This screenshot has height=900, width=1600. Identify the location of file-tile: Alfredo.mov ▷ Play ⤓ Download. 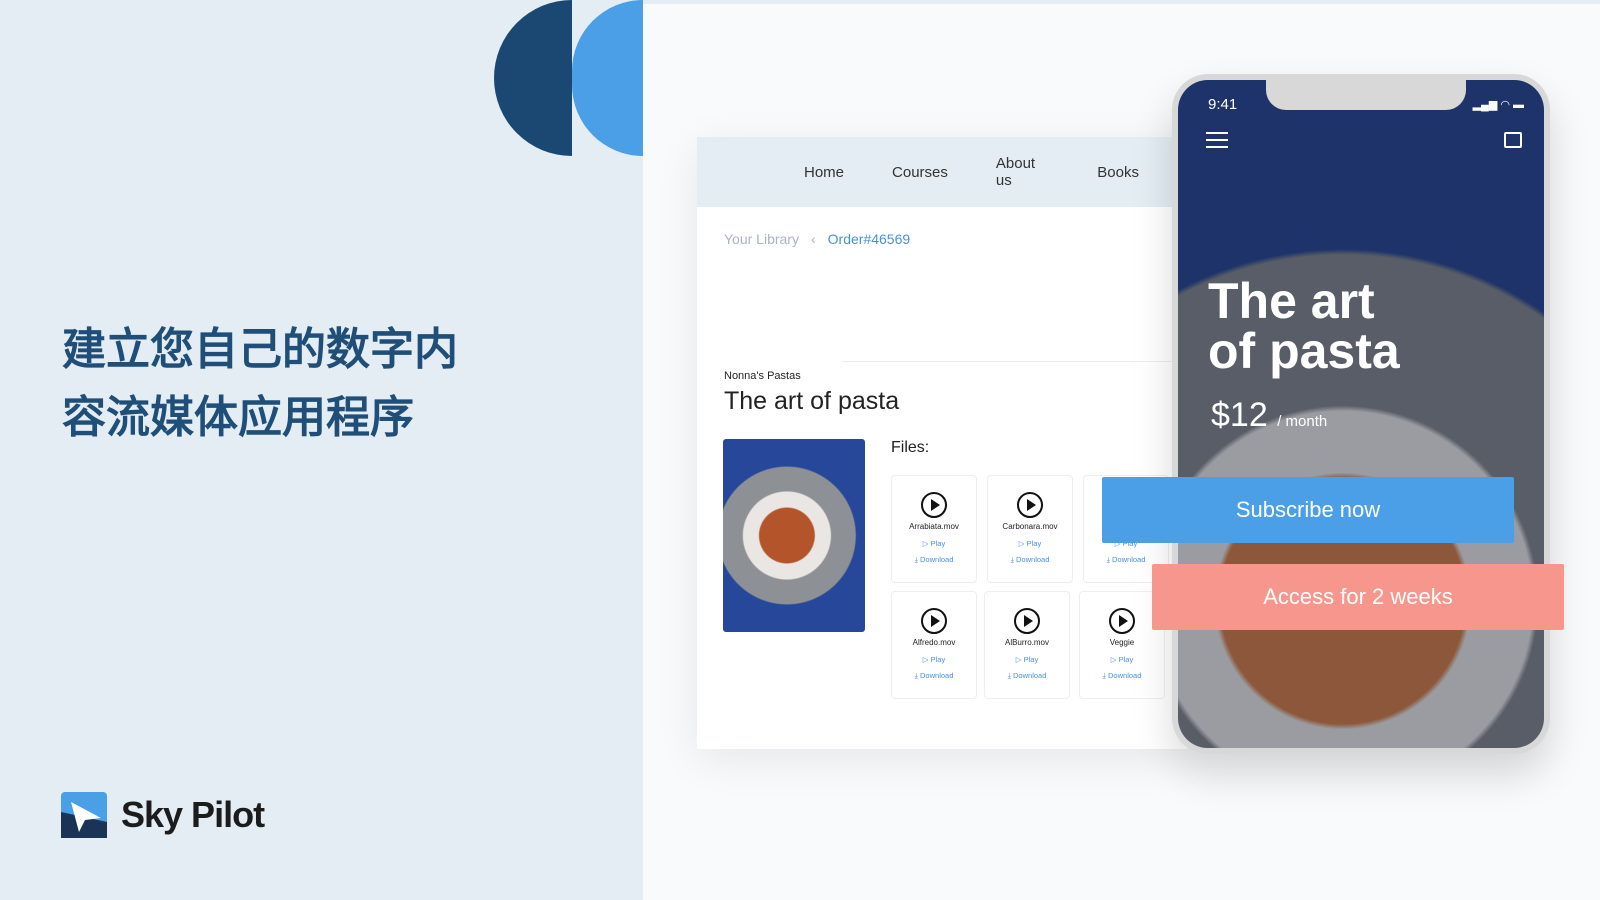
(934, 645).